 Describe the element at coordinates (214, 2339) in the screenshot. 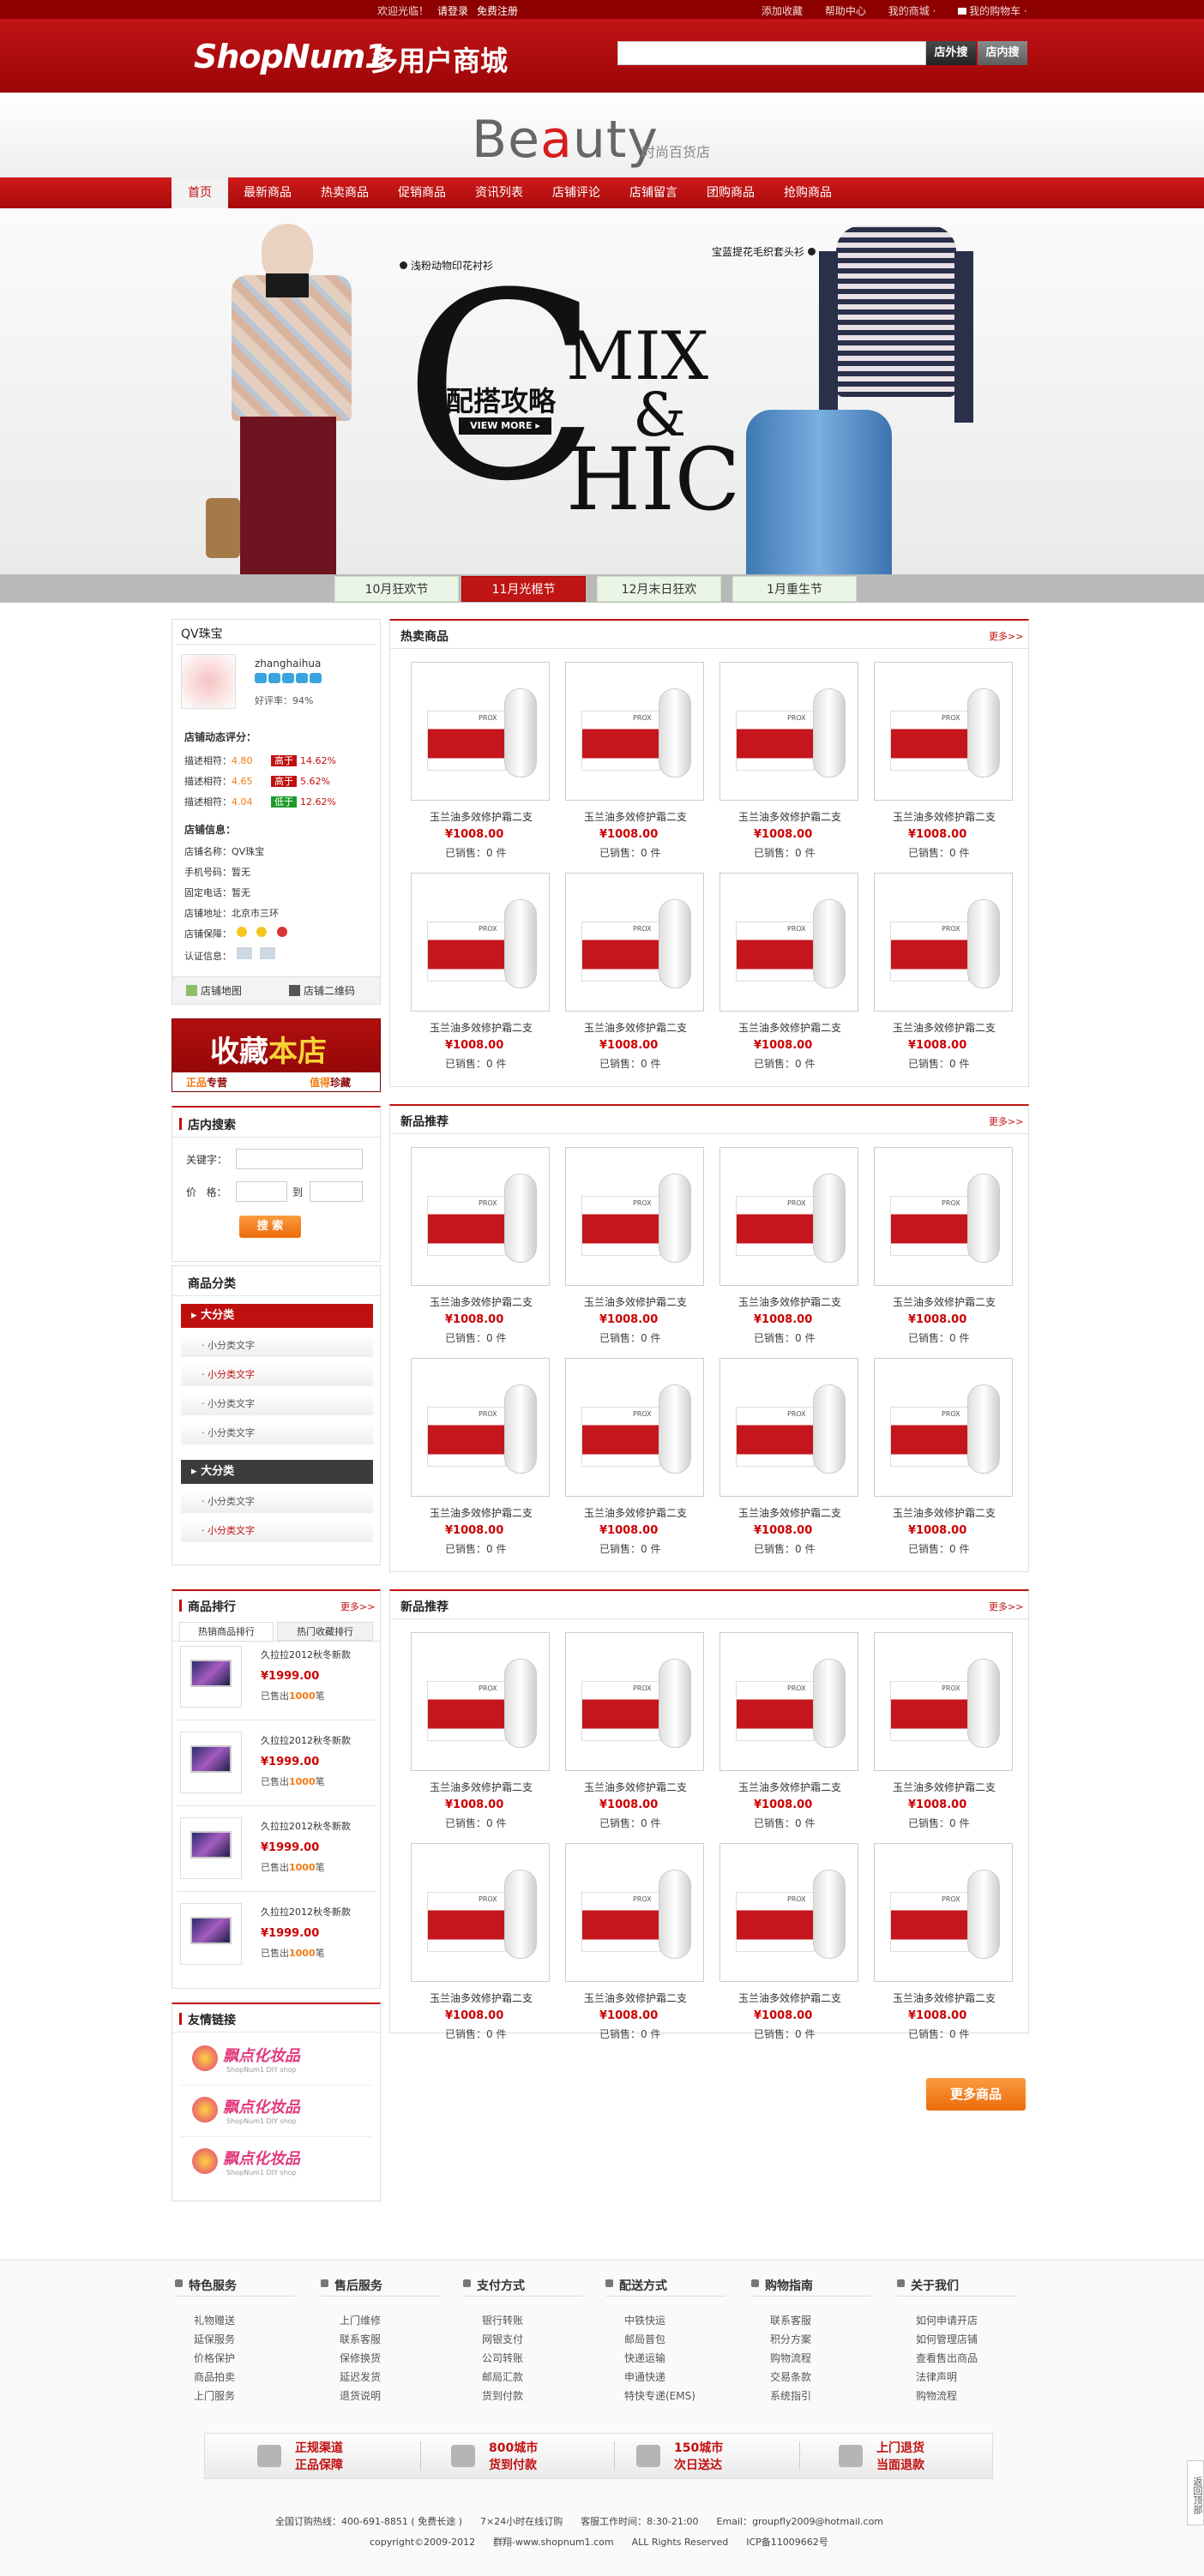

I see `footer-link: 延保服务` at that location.